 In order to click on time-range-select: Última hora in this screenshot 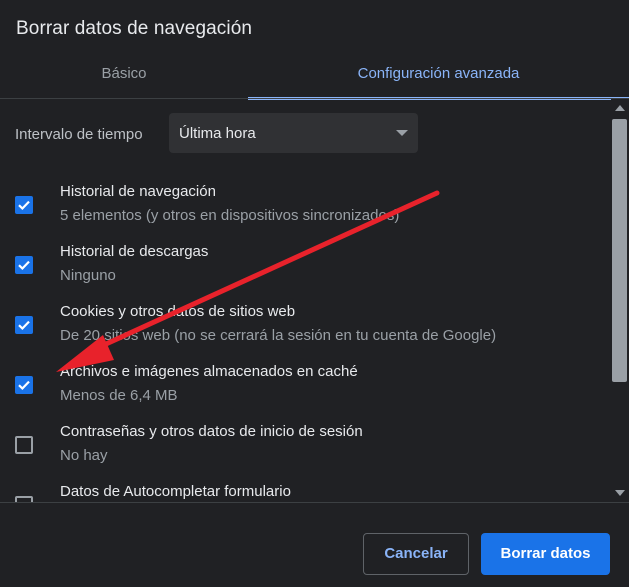, I will do `click(293, 133)`.